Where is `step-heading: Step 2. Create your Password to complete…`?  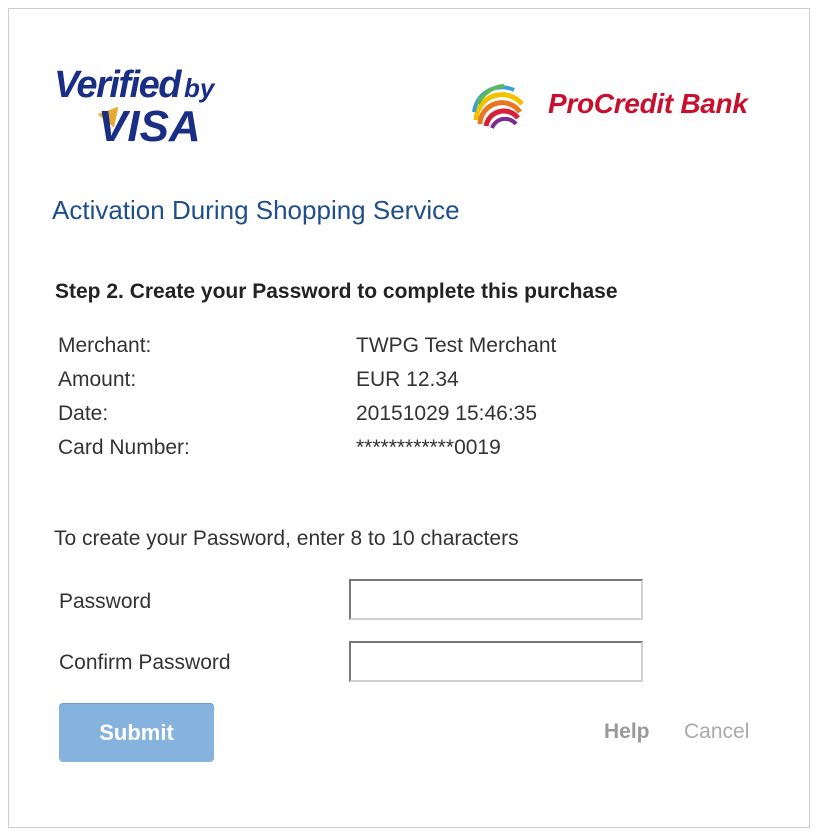
step-heading: Step 2. Create your Password to complete… is located at coordinates (336, 291).